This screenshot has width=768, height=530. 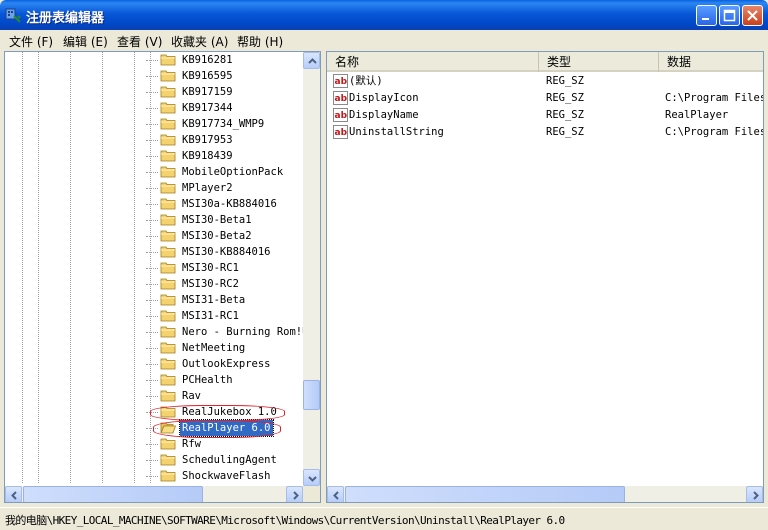 What do you see at coordinates (210, 268) in the screenshot?
I see `tree-item-label: MSI30-RC1` at bounding box center [210, 268].